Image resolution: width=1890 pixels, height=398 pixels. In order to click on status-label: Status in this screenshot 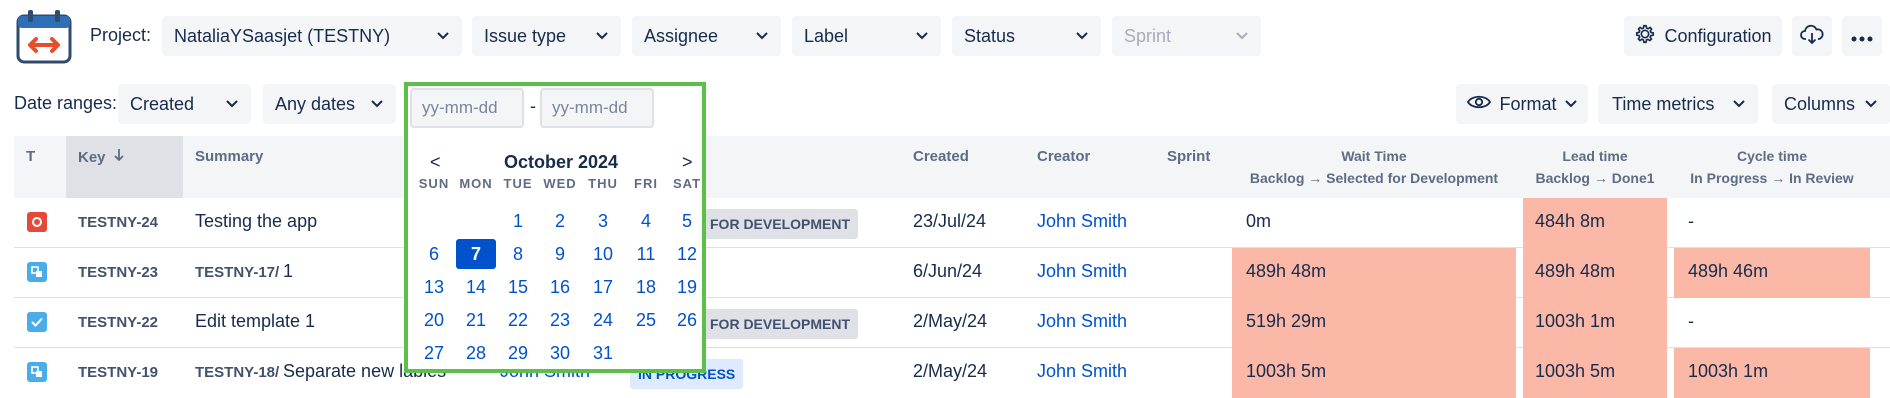, I will do `click(990, 35)`.